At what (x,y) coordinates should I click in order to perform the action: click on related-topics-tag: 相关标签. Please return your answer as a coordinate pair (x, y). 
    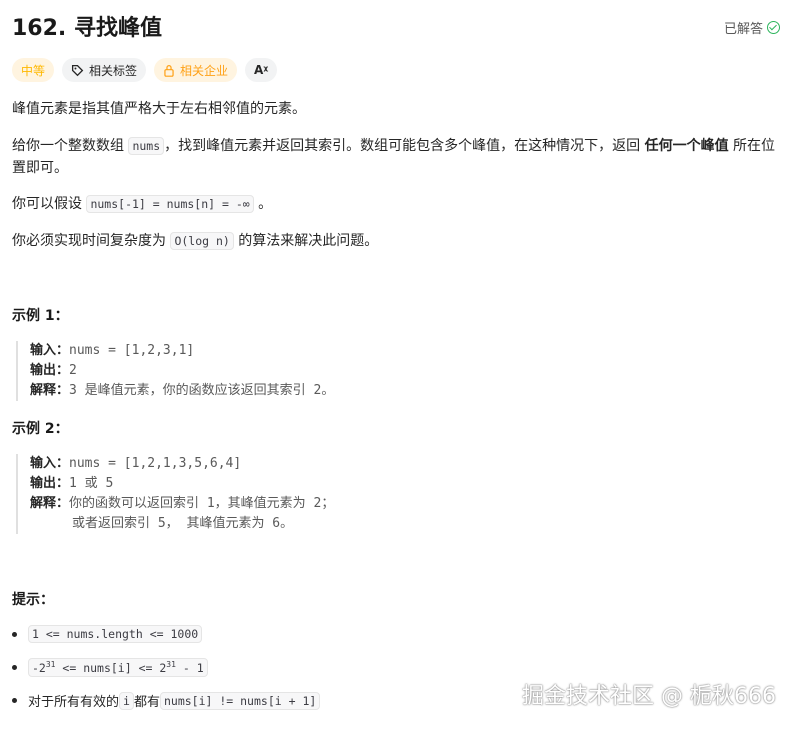
    Looking at the image, I should click on (104, 70).